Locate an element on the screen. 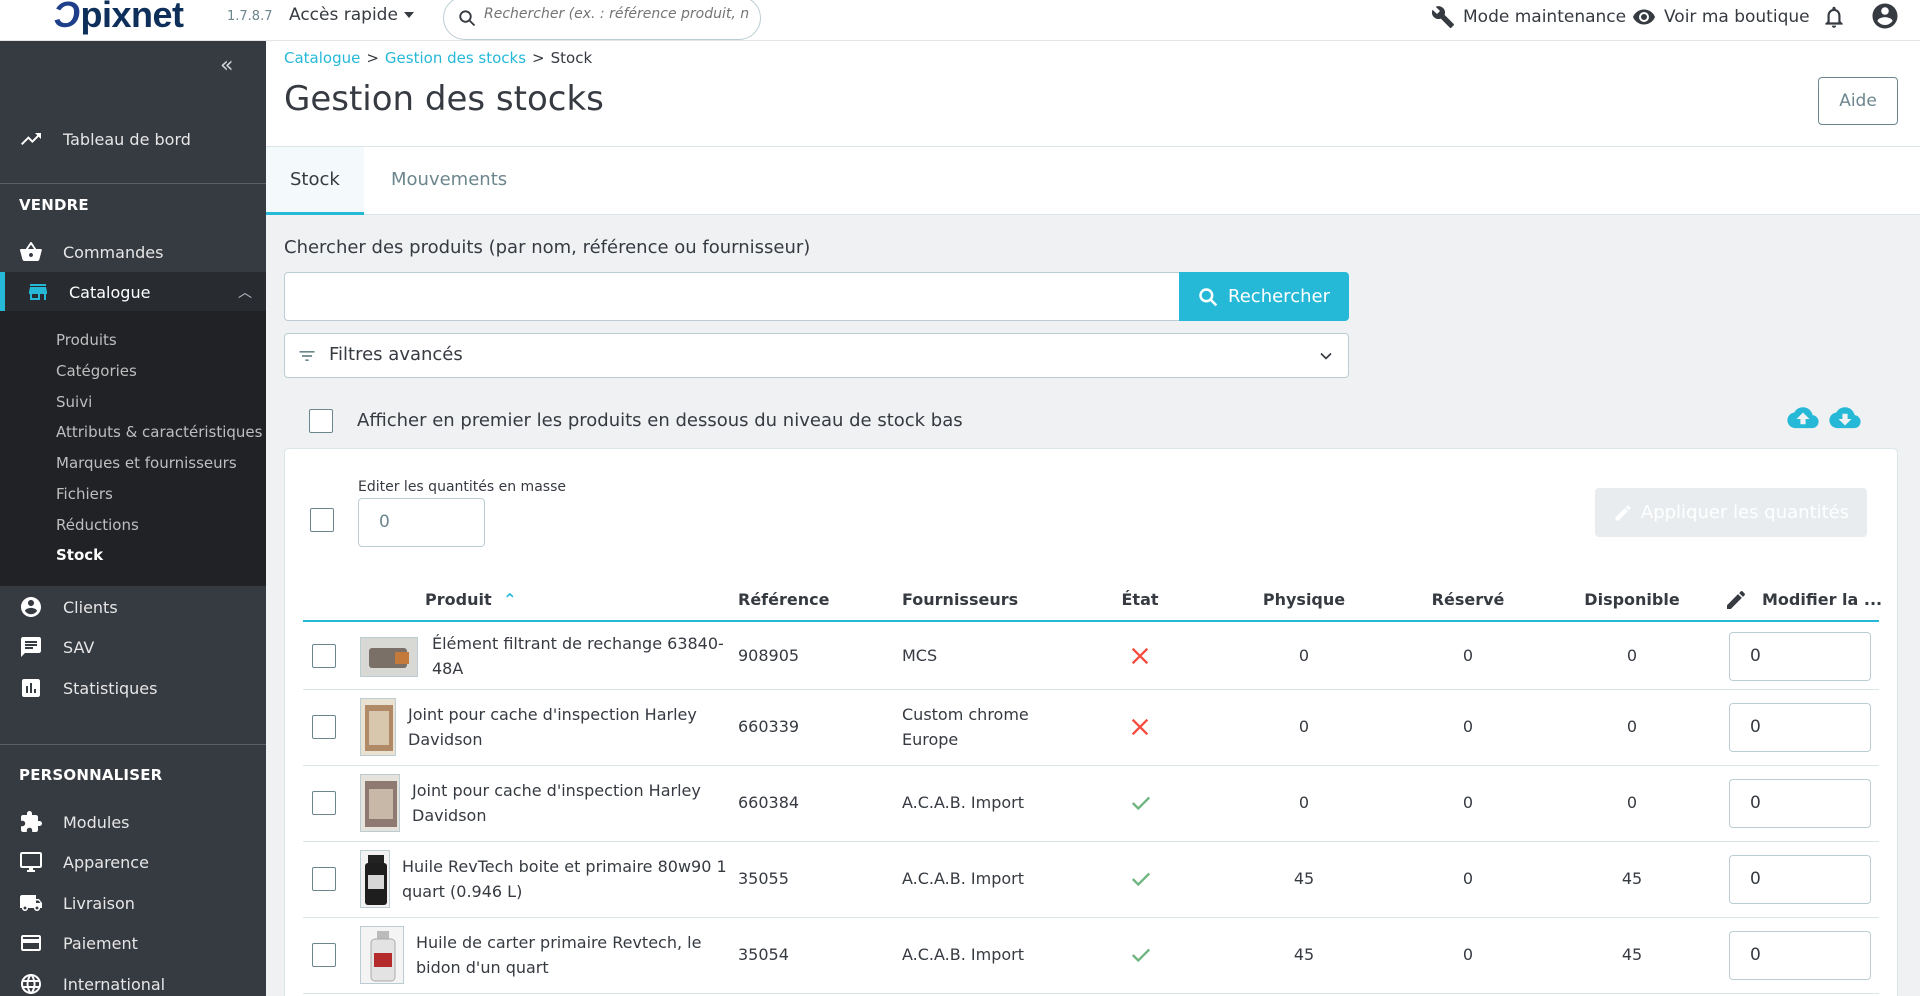  sidebar-item-shipping: Livraison is located at coordinates (133, 903).